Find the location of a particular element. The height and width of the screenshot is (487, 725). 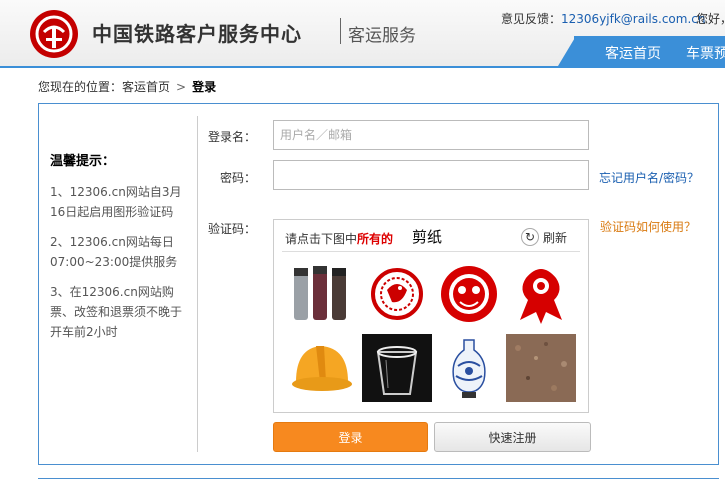

bottom-panel-edge is located at coordinates (378, 478).